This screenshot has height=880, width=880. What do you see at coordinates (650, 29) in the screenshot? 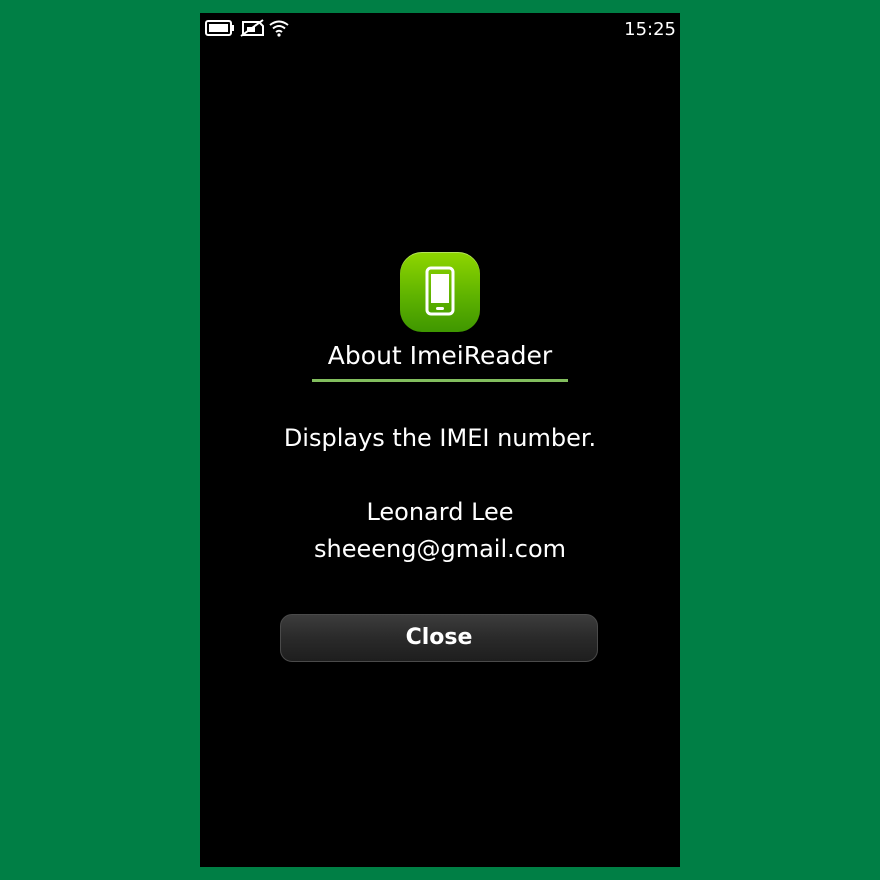
I see `status-clock: 15:25` at bounding box center [650, 29].